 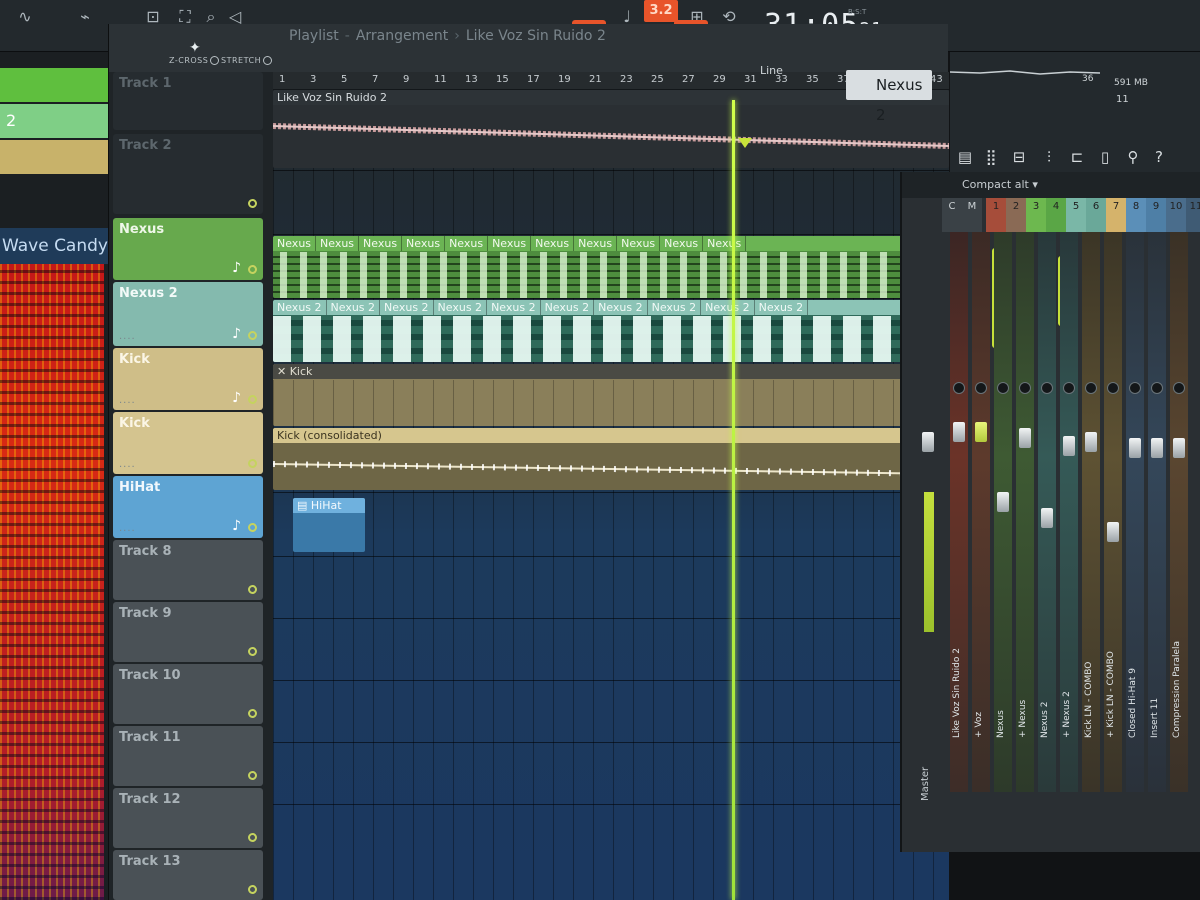 I want to click on track-header-13: Track 13, so click(x=188, y=875).